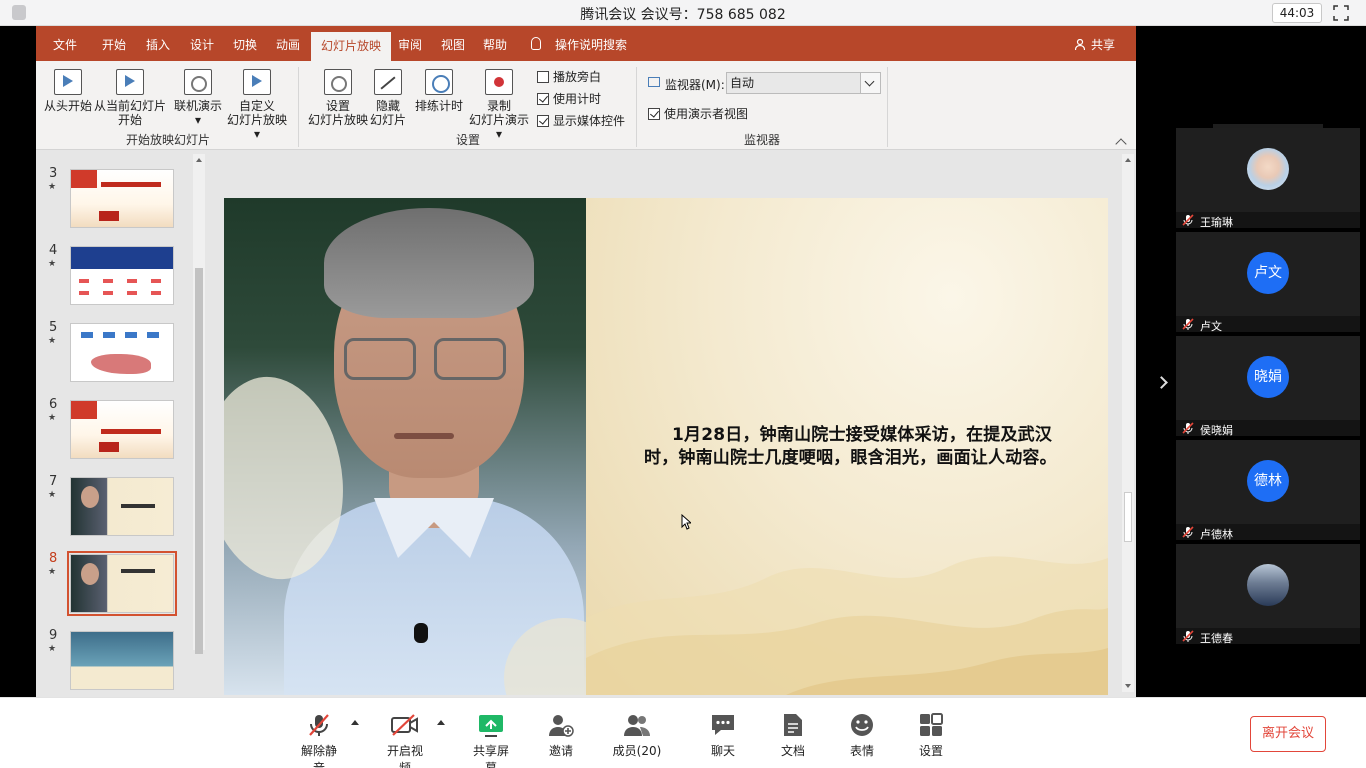 This screenshot has width=1366, height=768. I want to click on checkbox-presenter-box, so click(654, 114).